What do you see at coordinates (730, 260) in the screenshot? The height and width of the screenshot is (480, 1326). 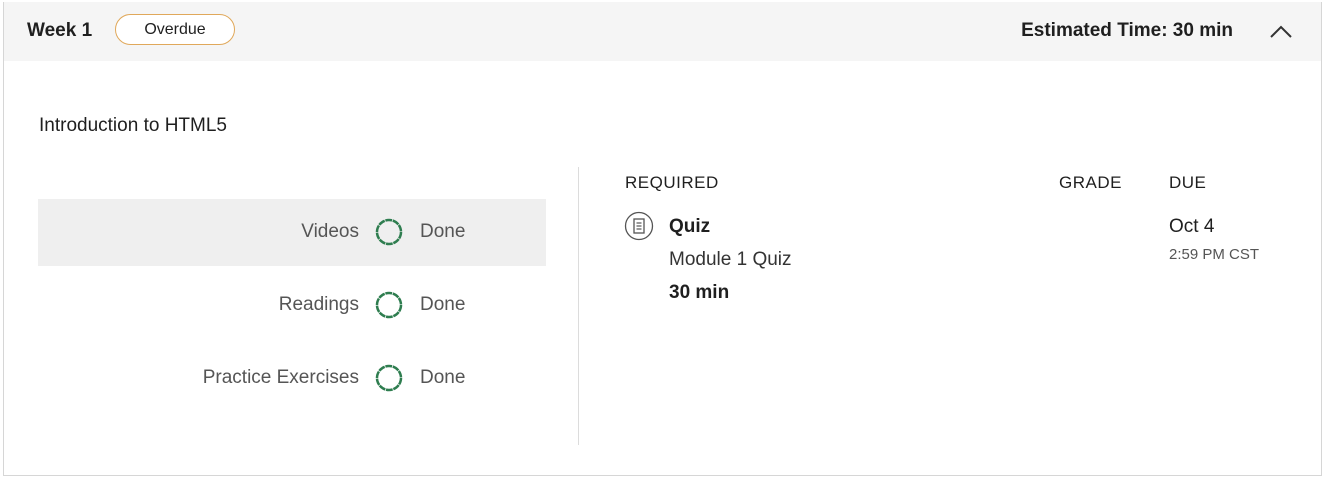 I see `quiz-link: Module 1 Quiz` at bounding box center [730, 260].